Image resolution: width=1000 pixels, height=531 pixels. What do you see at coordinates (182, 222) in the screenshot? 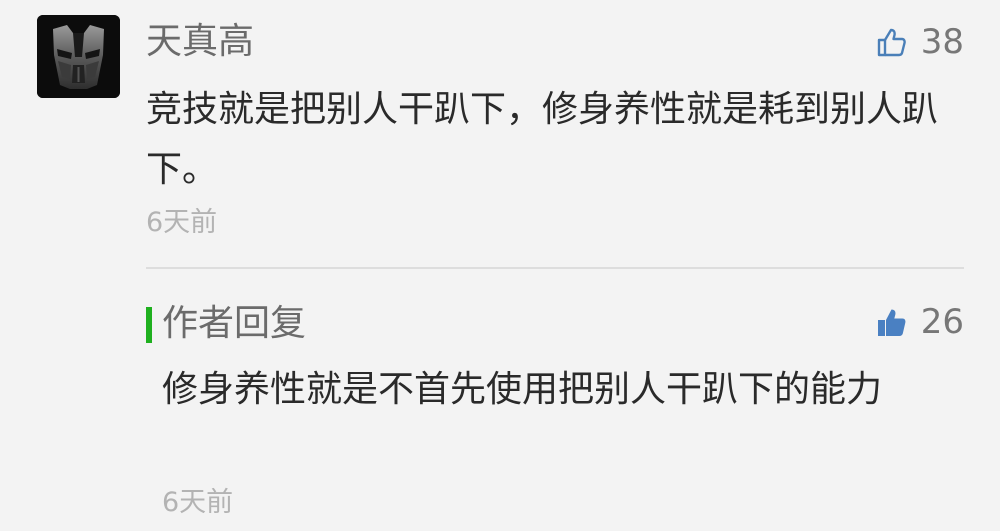
I see `comment-timestamp: 6天前` at bounding box center [182, 222].